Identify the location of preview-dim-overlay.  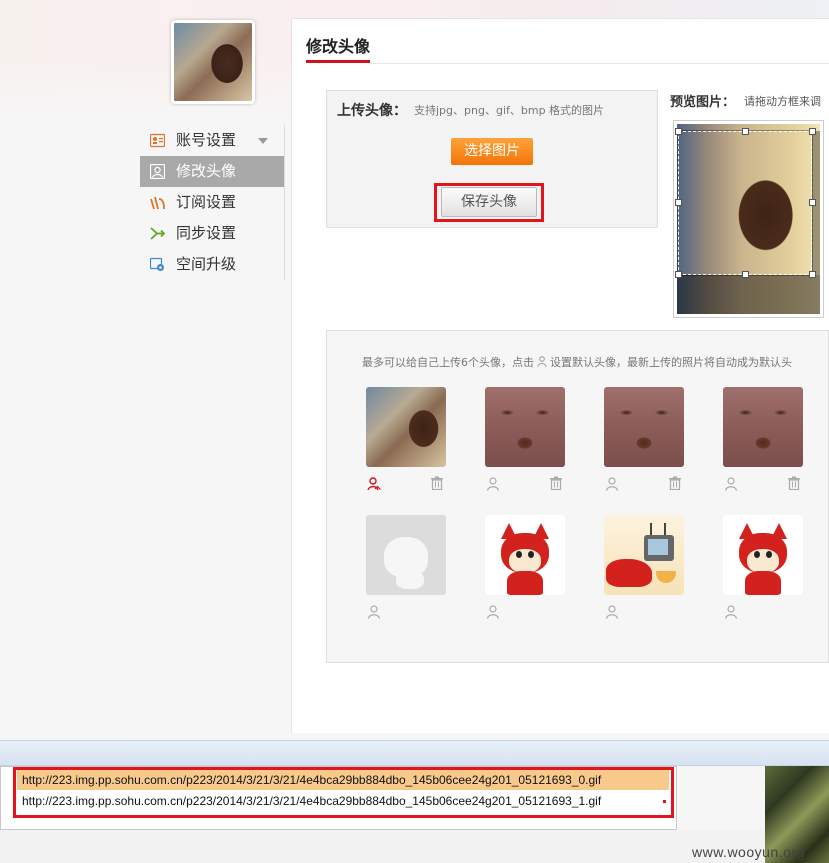
(748, 294).